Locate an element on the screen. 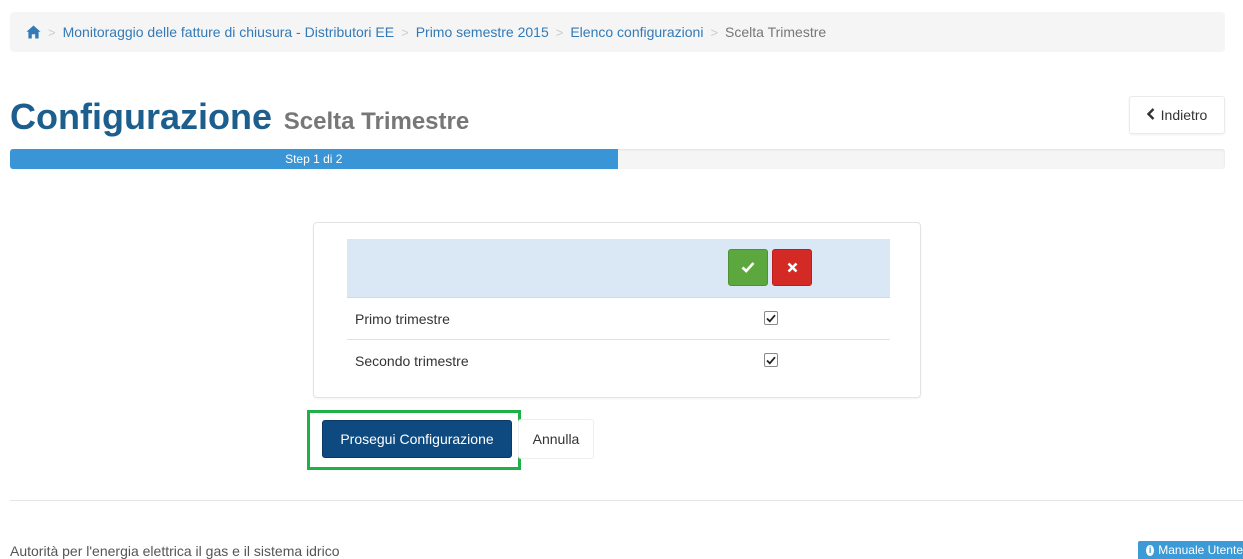 This screenshot has height=559, width=1243. select-all-button is located at coordinates (748, 267).